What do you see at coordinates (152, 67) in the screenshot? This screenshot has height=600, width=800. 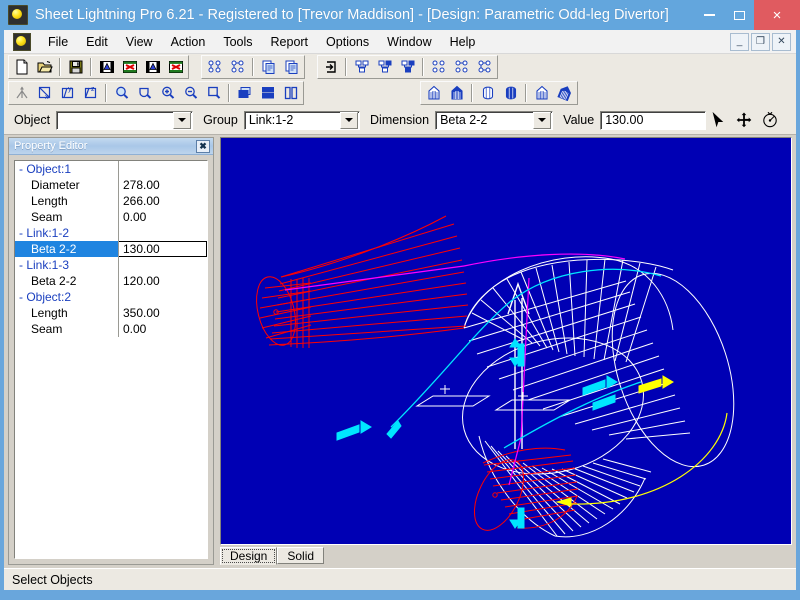 I see `export-dxf-icon` at bounding box center [152, 67].